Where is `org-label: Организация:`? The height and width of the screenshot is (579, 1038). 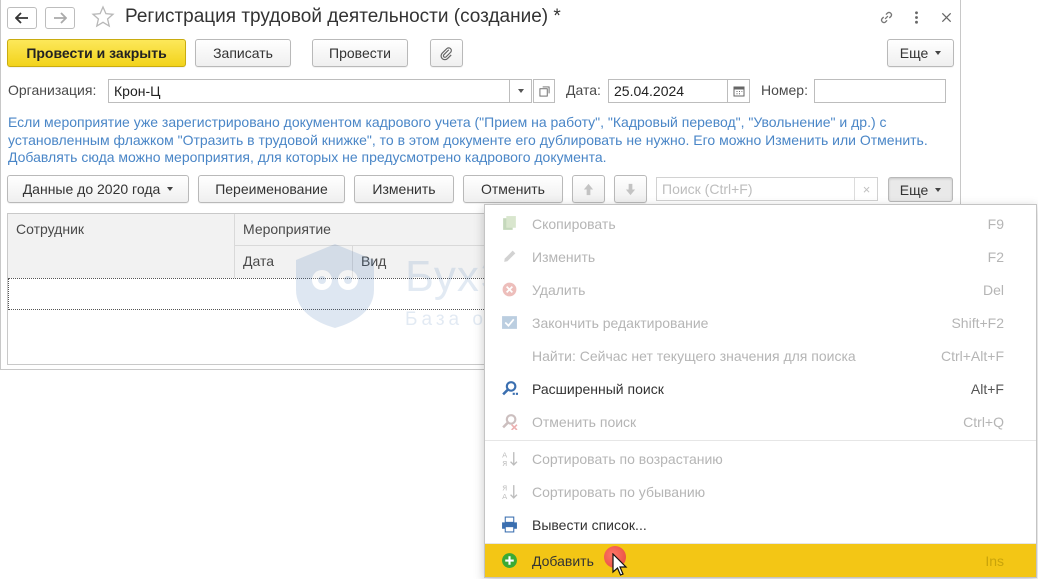 org-label: Организация: is located at coordinates (52, 90).